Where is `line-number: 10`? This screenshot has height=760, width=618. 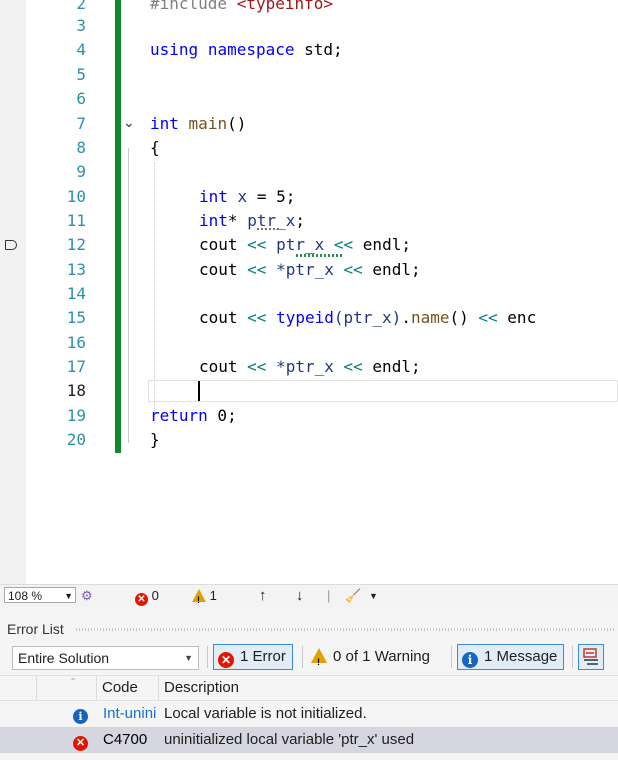 line-number: 10 is located at coordinates (76, 196).